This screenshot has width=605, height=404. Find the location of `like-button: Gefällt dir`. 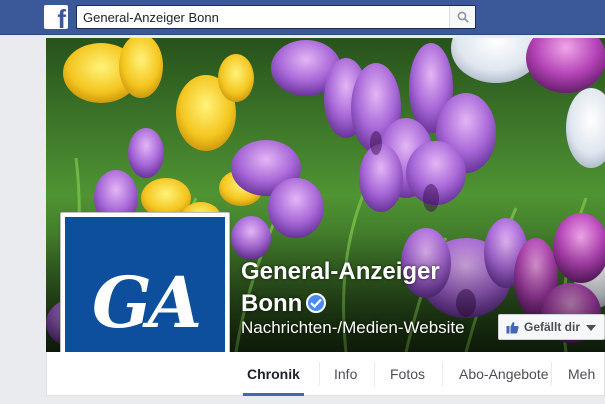

like-button: Gefällt dir is located at coordinates (551, 327).